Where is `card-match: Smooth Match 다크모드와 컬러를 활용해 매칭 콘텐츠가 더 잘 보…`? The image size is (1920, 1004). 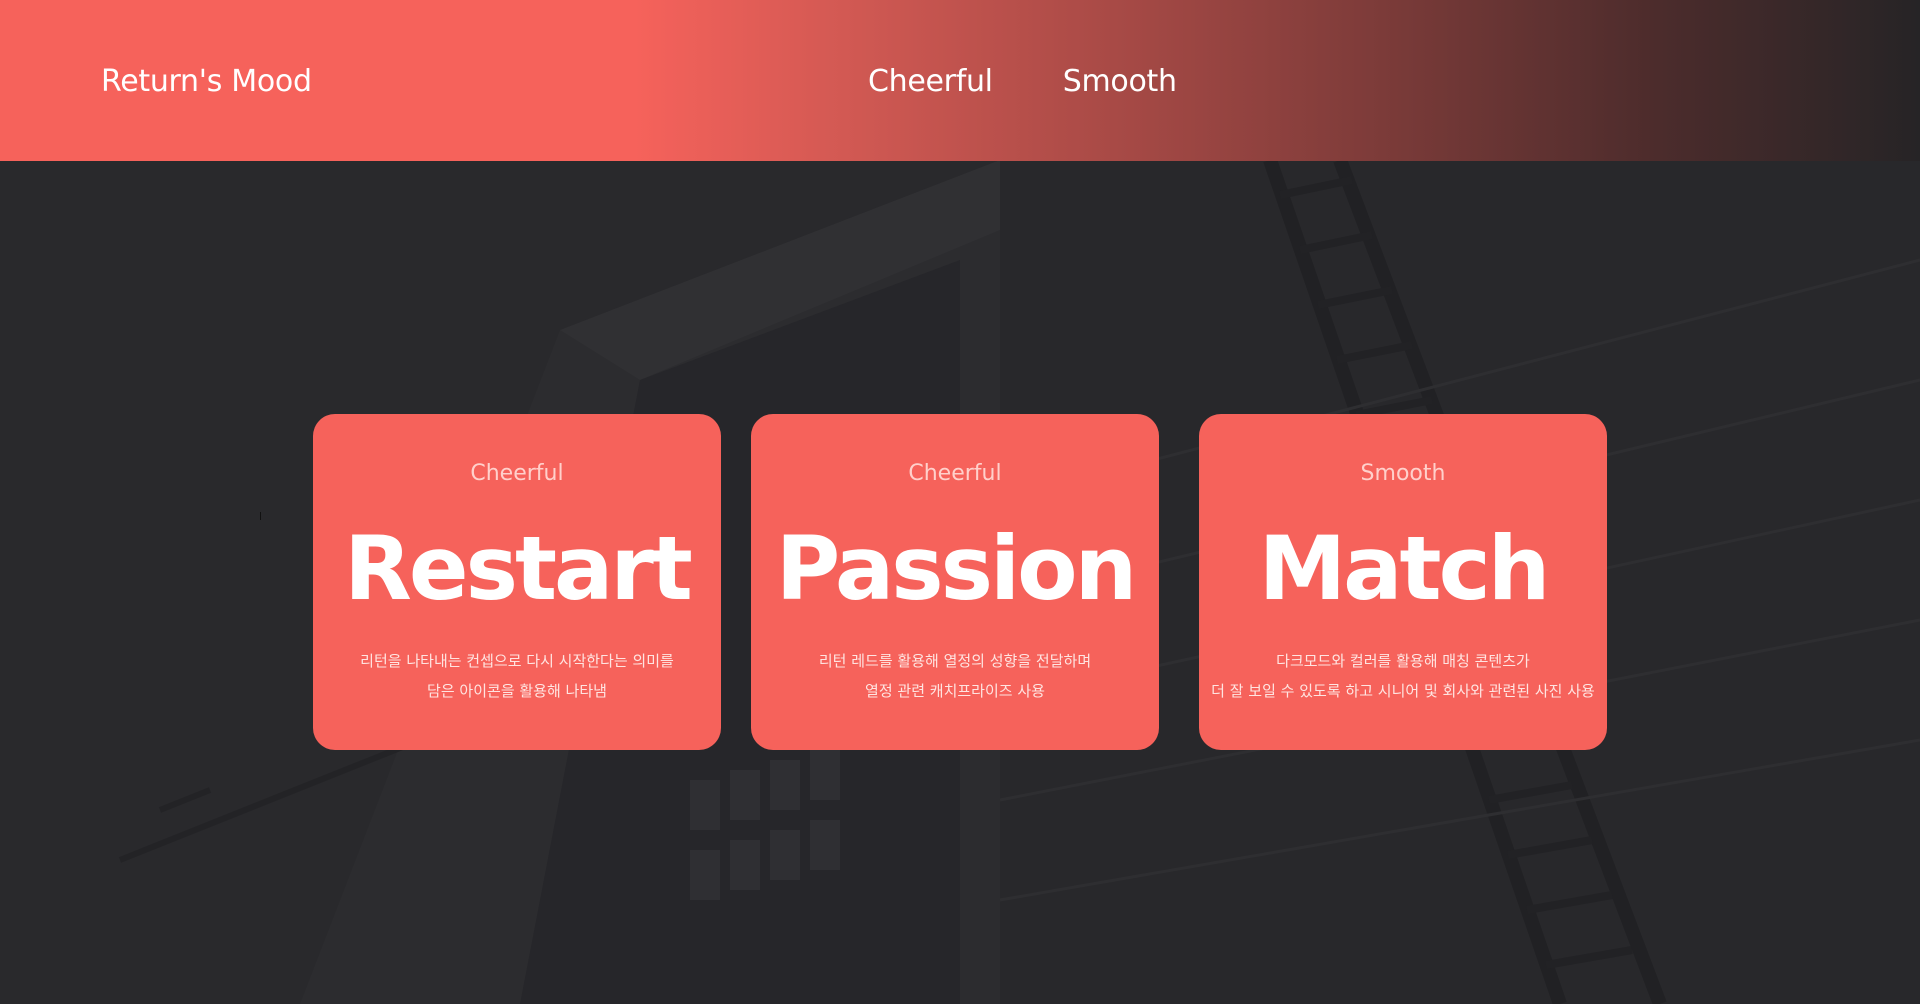 card-match: Smooth Match 다크모드와 컬러를 활용해 매칭 콘텐츠가 더 잘 보… is located at coordinates (1403, 582).